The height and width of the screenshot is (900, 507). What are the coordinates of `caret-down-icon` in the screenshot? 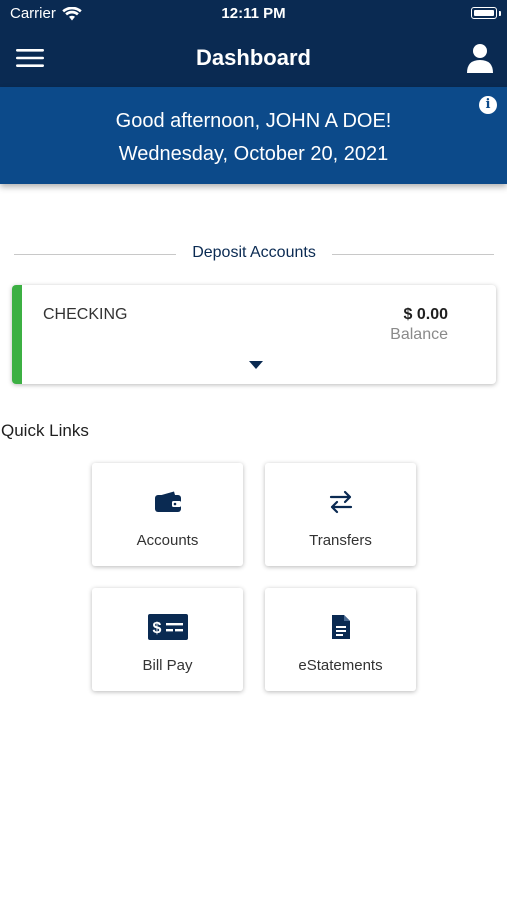 It's located at (256, 365).